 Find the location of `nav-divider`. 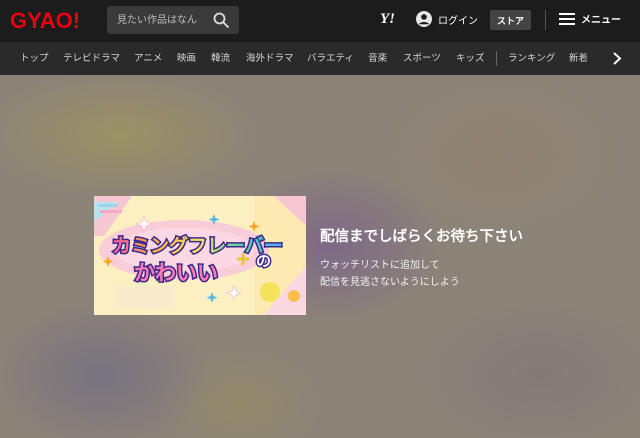

nav-divider is located at coordinates (496, 58).